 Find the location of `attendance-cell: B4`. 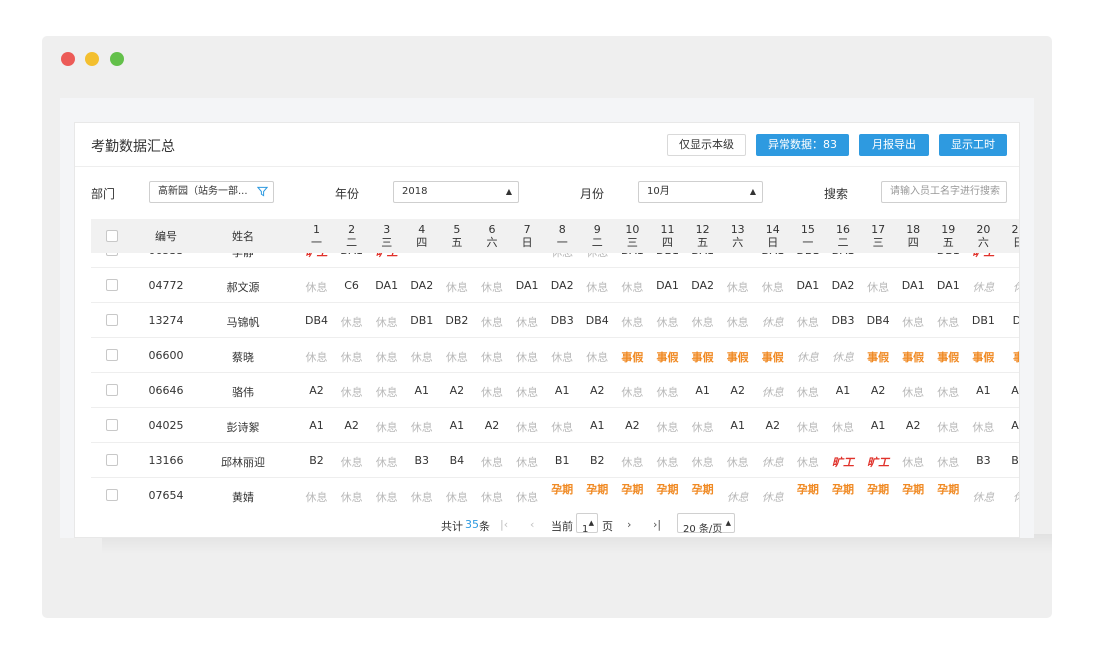

attendance-cell: B4 is located at coordinates (1010, 460).